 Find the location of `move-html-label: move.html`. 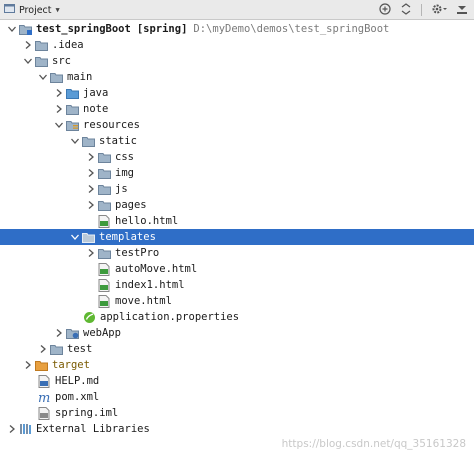

move-html-label: move.html is located at coordinates (143, 301).